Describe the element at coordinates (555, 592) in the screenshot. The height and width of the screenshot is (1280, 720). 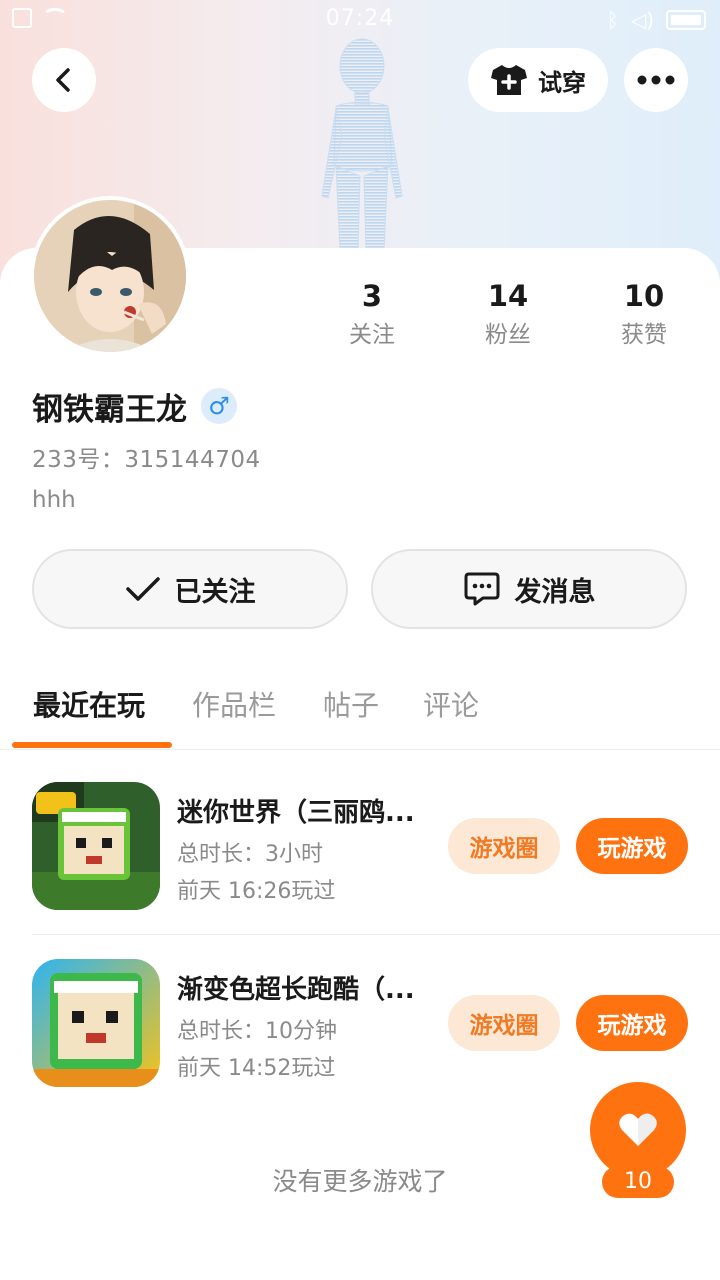
I see `send-message-label: 发消息` at that location.